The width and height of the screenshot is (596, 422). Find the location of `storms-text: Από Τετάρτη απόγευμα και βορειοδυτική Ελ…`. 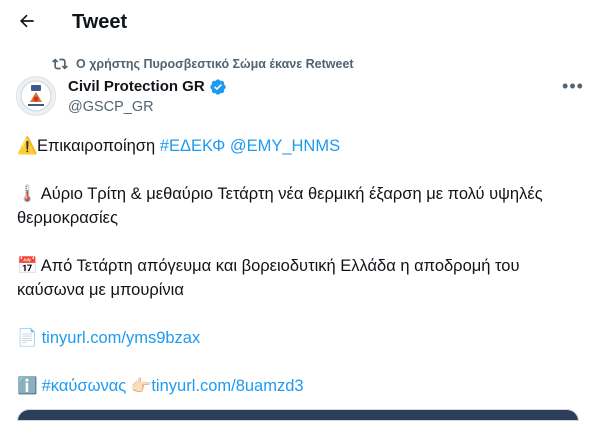

storms-text: Από Τετάρτη απόγευμα και βορειοδυτική Ελ… is located at coordinates (268, 278).